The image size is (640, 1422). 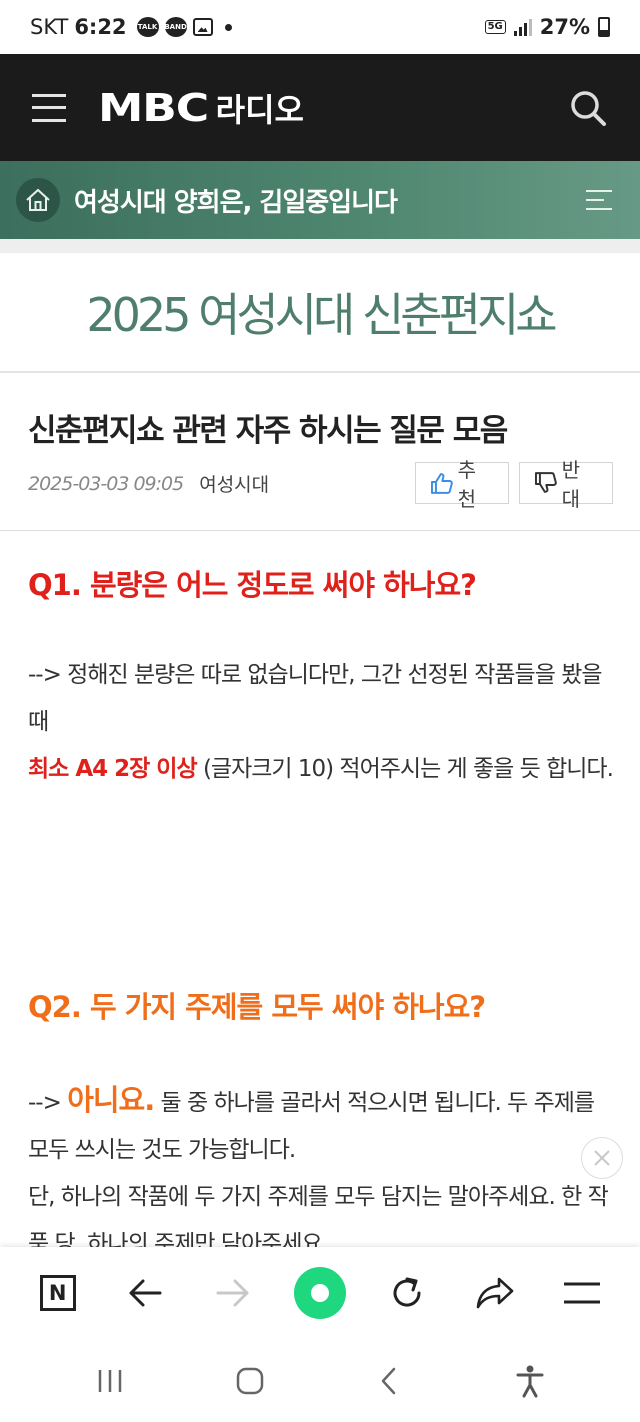 I want to click on back-button, so click(x=145, y=1293).